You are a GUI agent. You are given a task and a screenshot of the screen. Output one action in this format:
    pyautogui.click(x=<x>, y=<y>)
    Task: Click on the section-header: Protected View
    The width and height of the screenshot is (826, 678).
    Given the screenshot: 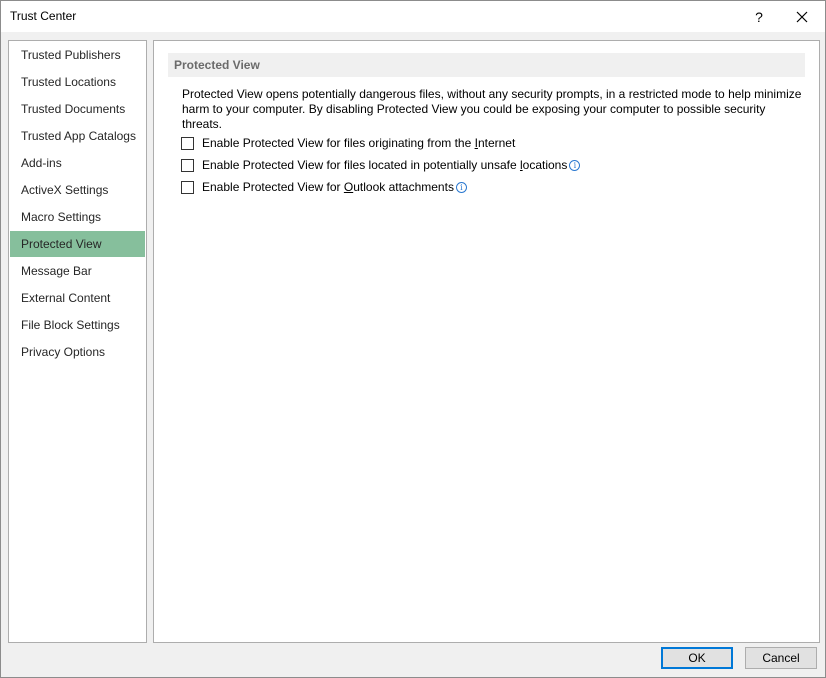 What is the action you would take?
    pyautogui.click(x=486, y=65)
    